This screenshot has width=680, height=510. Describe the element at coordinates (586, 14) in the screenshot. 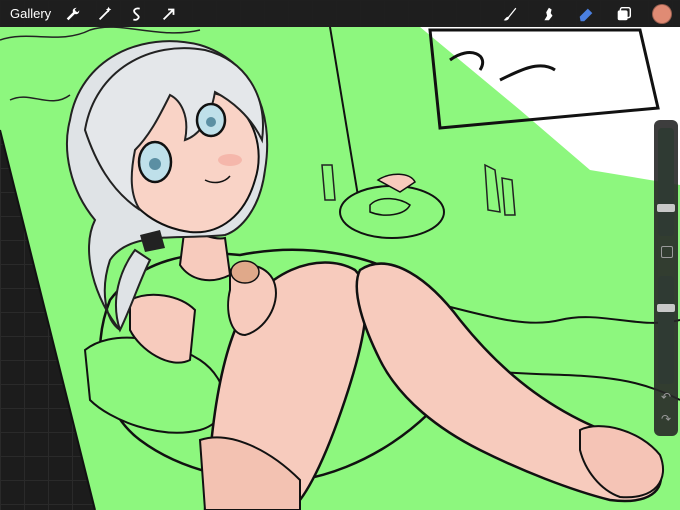

I see `eraser-icon` at that location.